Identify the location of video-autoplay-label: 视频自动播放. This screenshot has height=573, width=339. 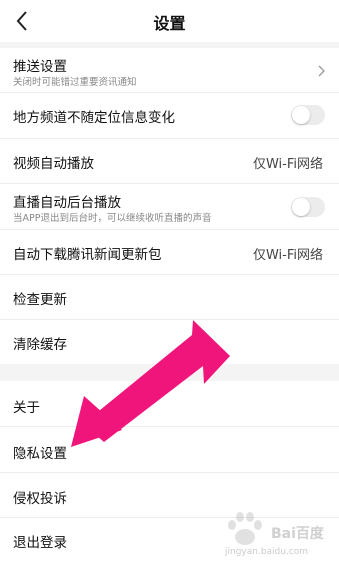
(53, 164).